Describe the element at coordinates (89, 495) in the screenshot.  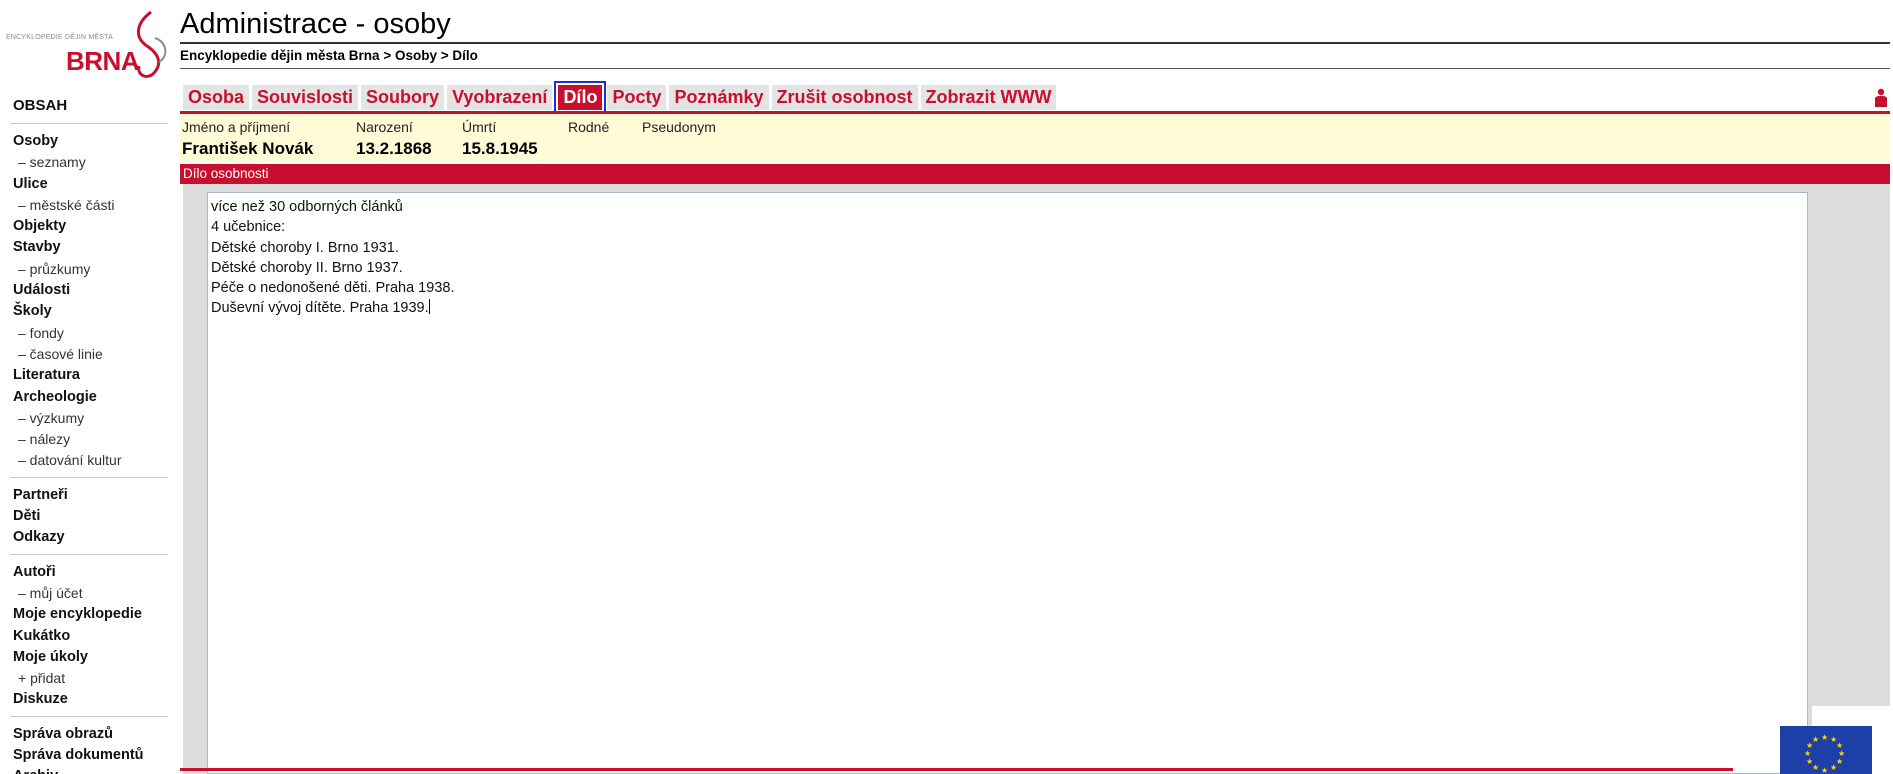
I see `sidebar-item: Partneři` at that location.